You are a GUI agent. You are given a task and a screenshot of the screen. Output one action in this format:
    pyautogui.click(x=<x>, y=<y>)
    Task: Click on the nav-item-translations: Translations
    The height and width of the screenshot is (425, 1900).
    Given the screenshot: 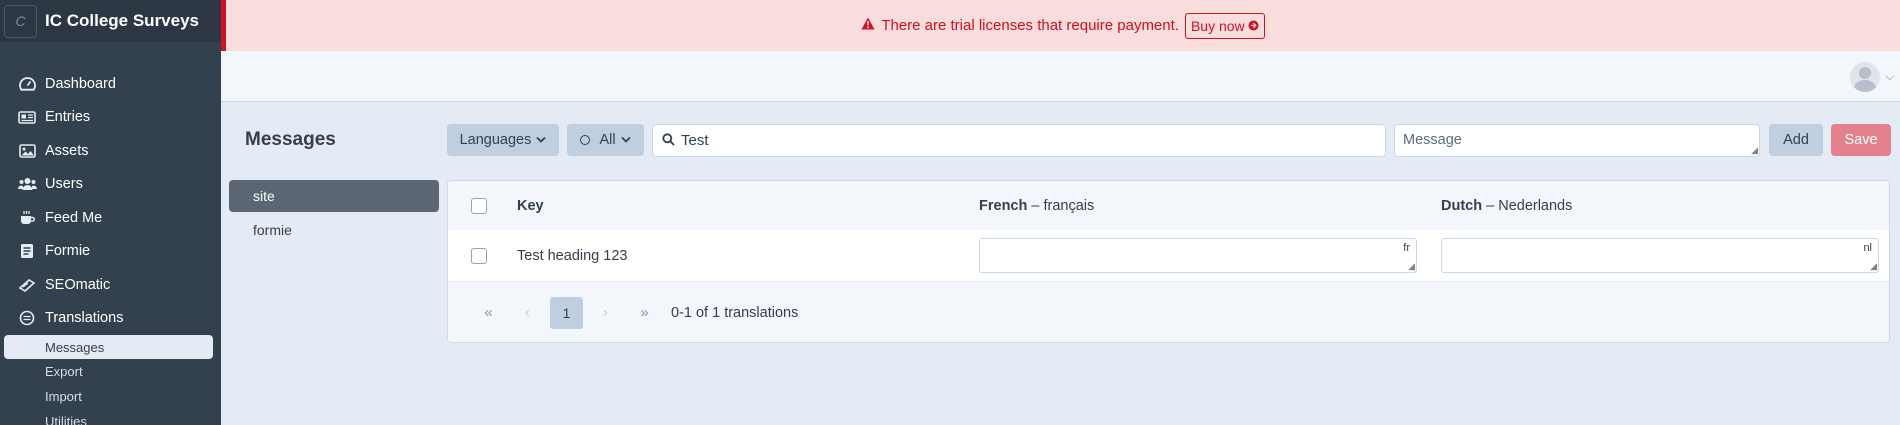 What is the action you would take?
    pyautogui.click(x=110, y=319)
    